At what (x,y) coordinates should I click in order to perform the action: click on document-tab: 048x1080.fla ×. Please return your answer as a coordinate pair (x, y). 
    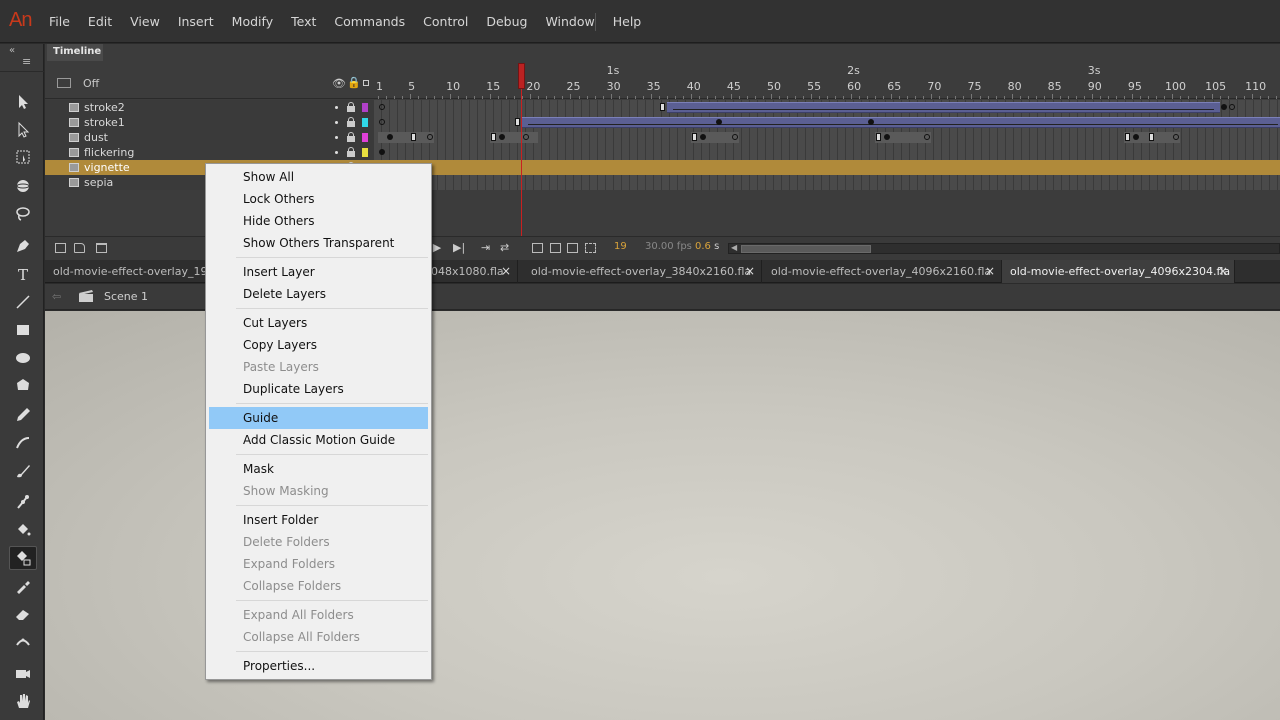
    Looking at the image, I should click on (470, 271).